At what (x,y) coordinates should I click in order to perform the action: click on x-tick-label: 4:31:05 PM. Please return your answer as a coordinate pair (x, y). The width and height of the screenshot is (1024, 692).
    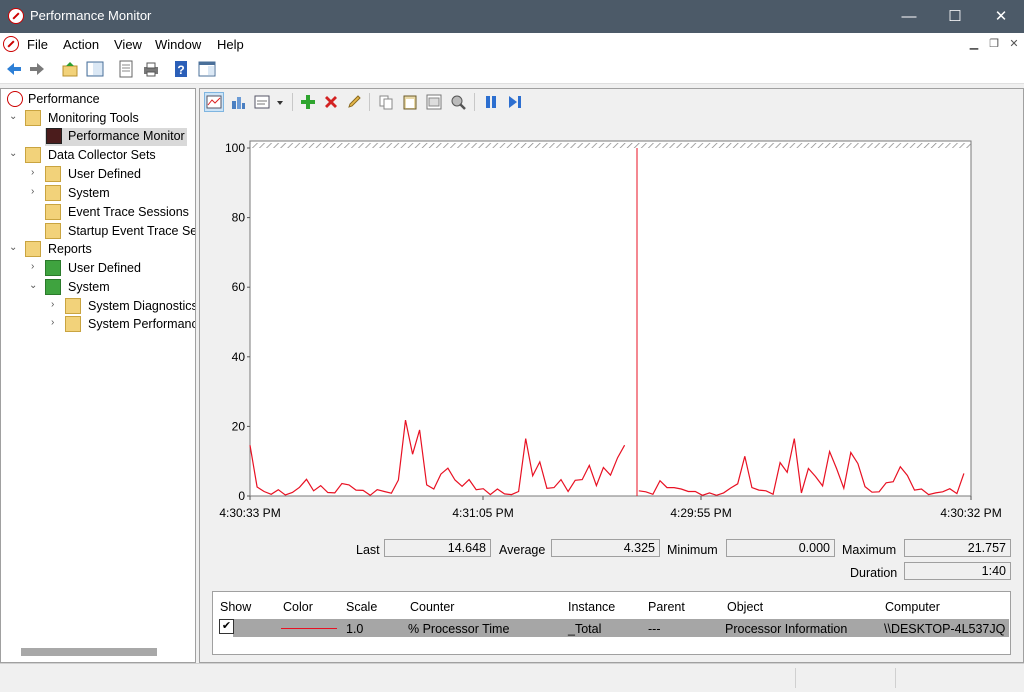
    Looking at the image, I should click on (482, 513).